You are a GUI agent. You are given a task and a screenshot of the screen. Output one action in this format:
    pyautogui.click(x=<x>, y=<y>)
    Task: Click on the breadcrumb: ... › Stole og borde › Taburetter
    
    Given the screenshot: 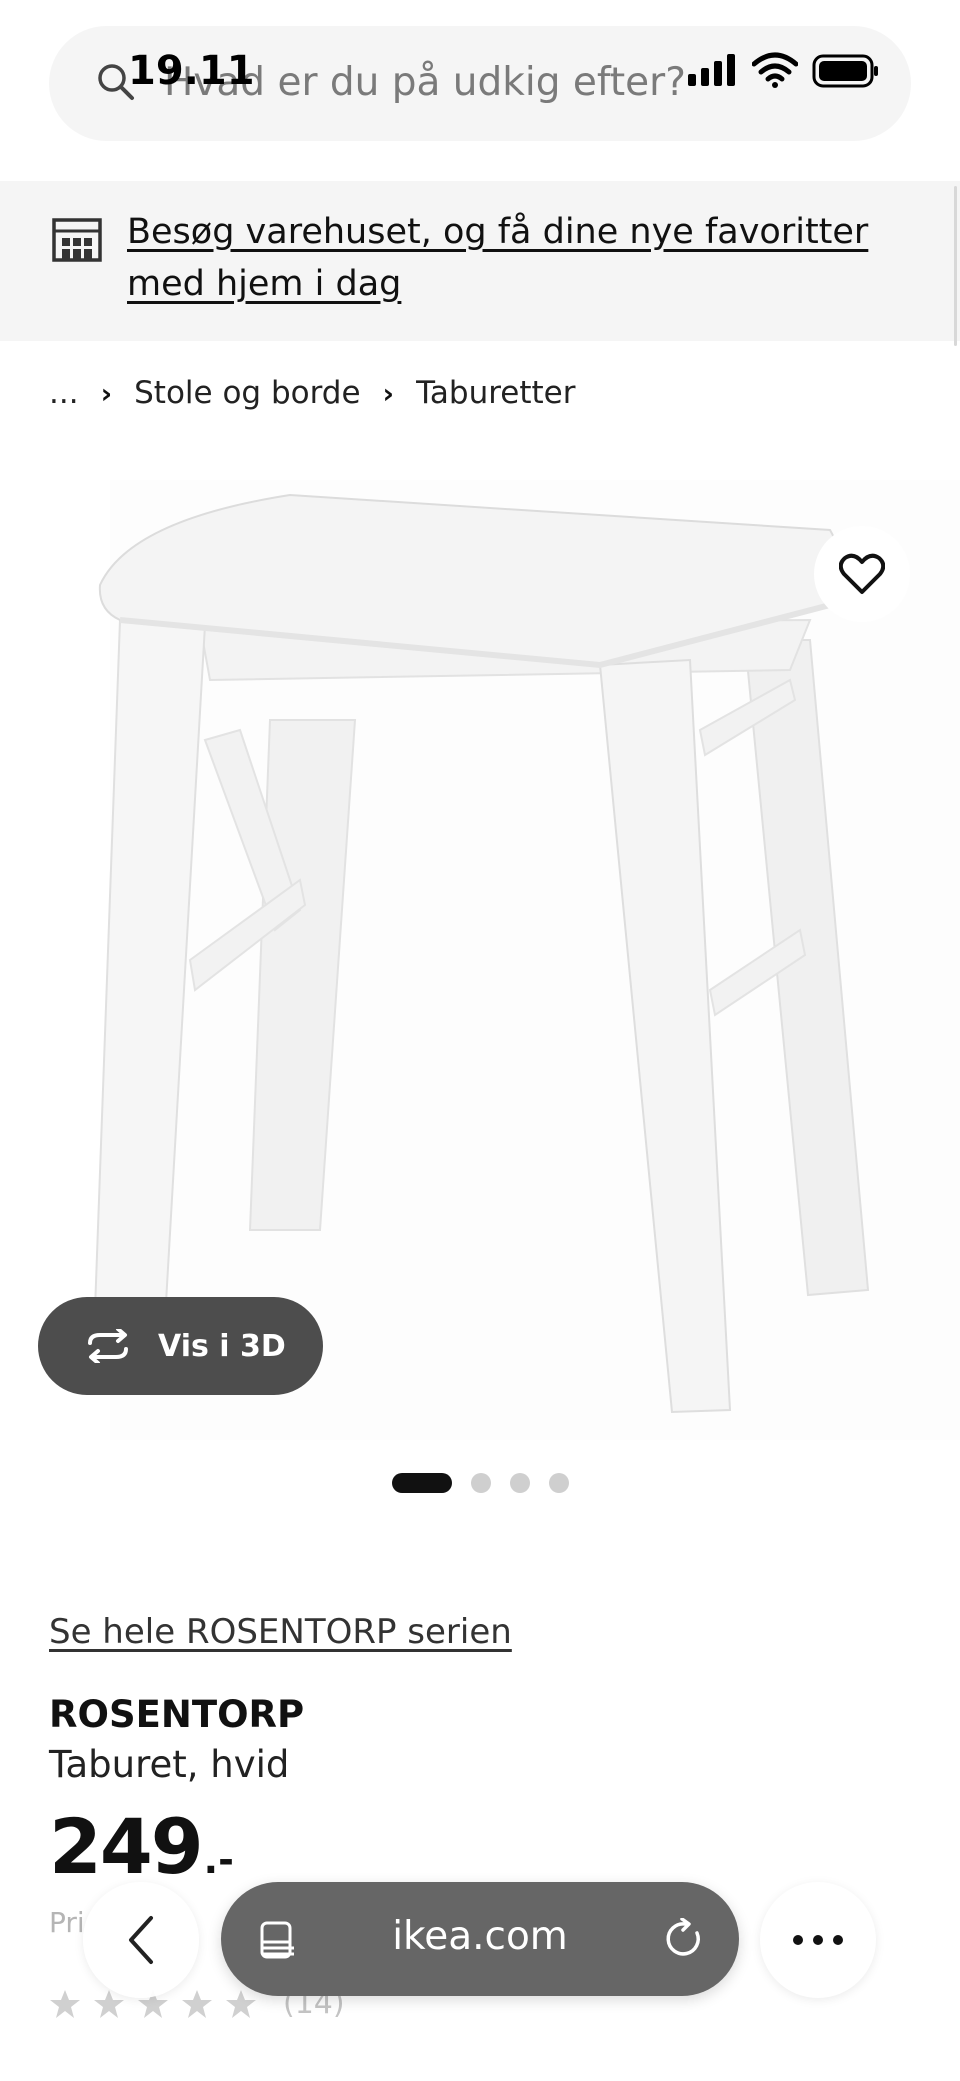 What is the action you would take?
    pyautogui.click(x=312, y=393)
    